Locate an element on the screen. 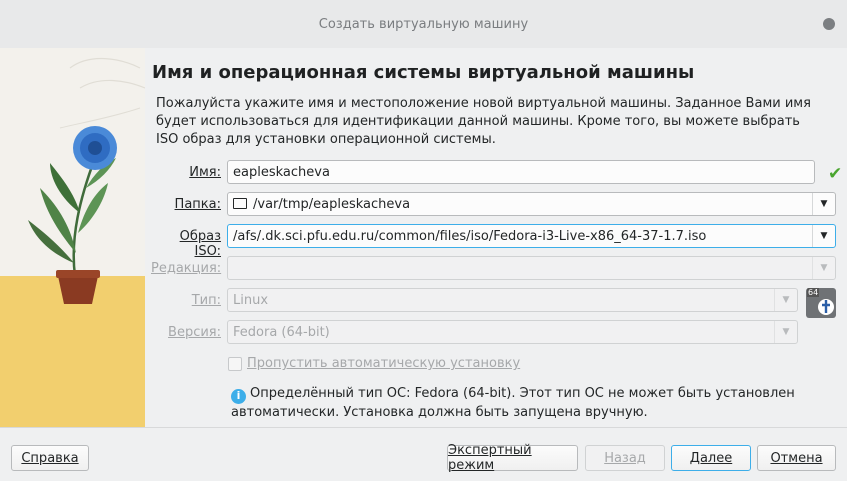  edition-combo: ▼ is located at coordinates (531, 268).